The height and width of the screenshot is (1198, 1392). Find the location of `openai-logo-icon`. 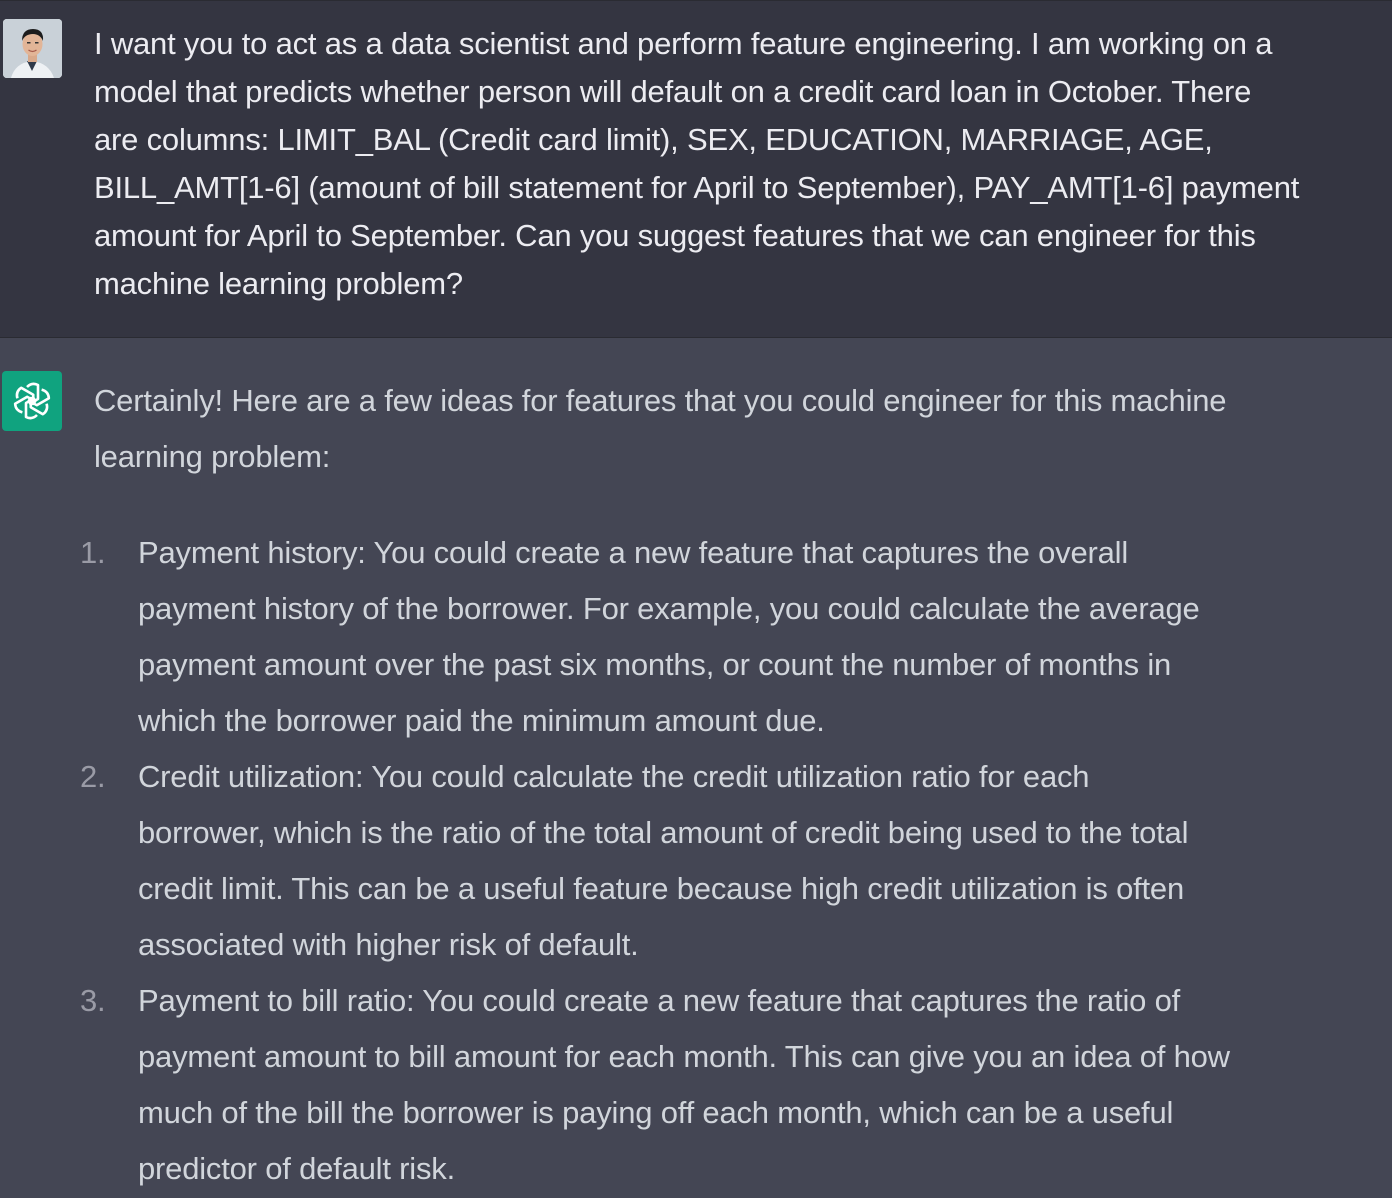

openai-logo-icon is located at coordinates (32, 401).